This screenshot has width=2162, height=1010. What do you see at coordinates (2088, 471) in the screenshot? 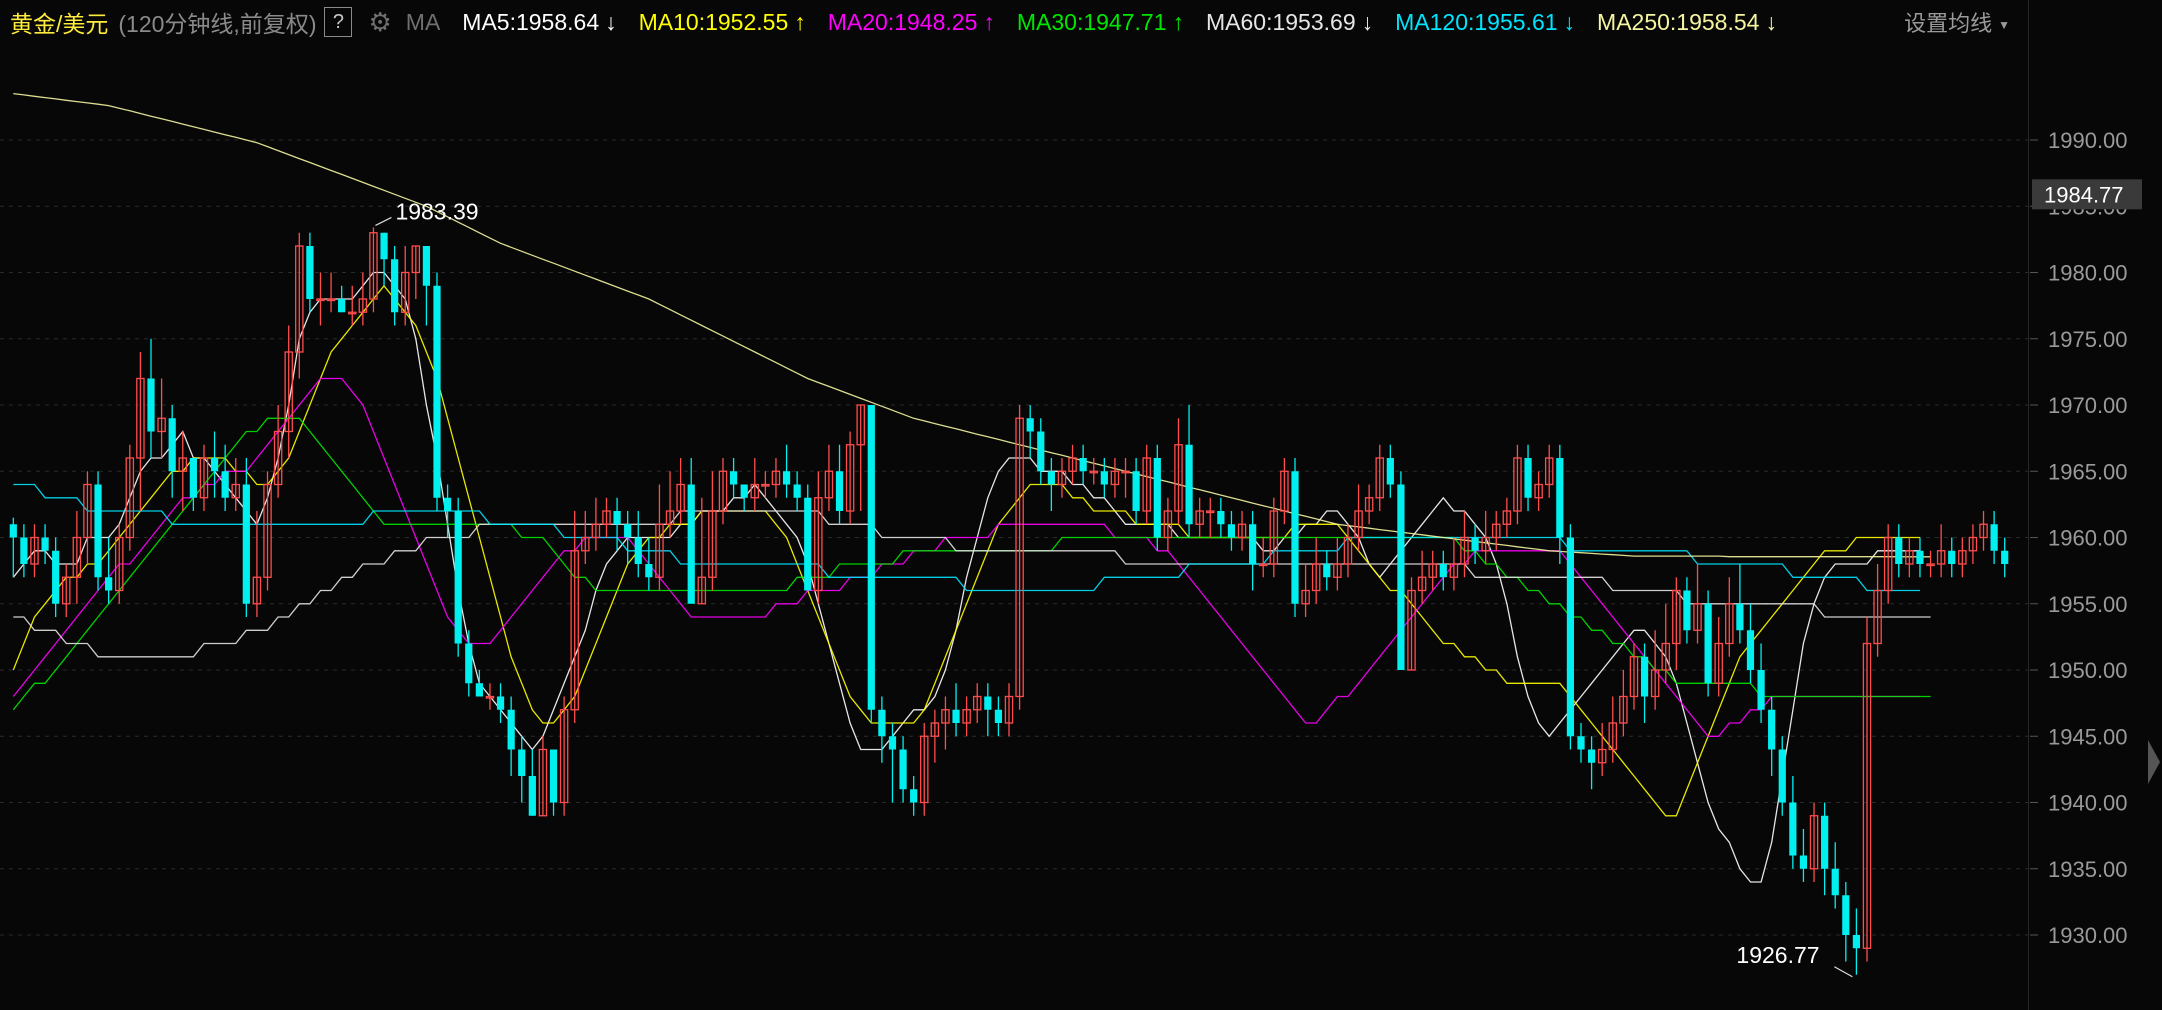
I see `y-tick-label: 1965.00` at bounding box center [2088, 471].